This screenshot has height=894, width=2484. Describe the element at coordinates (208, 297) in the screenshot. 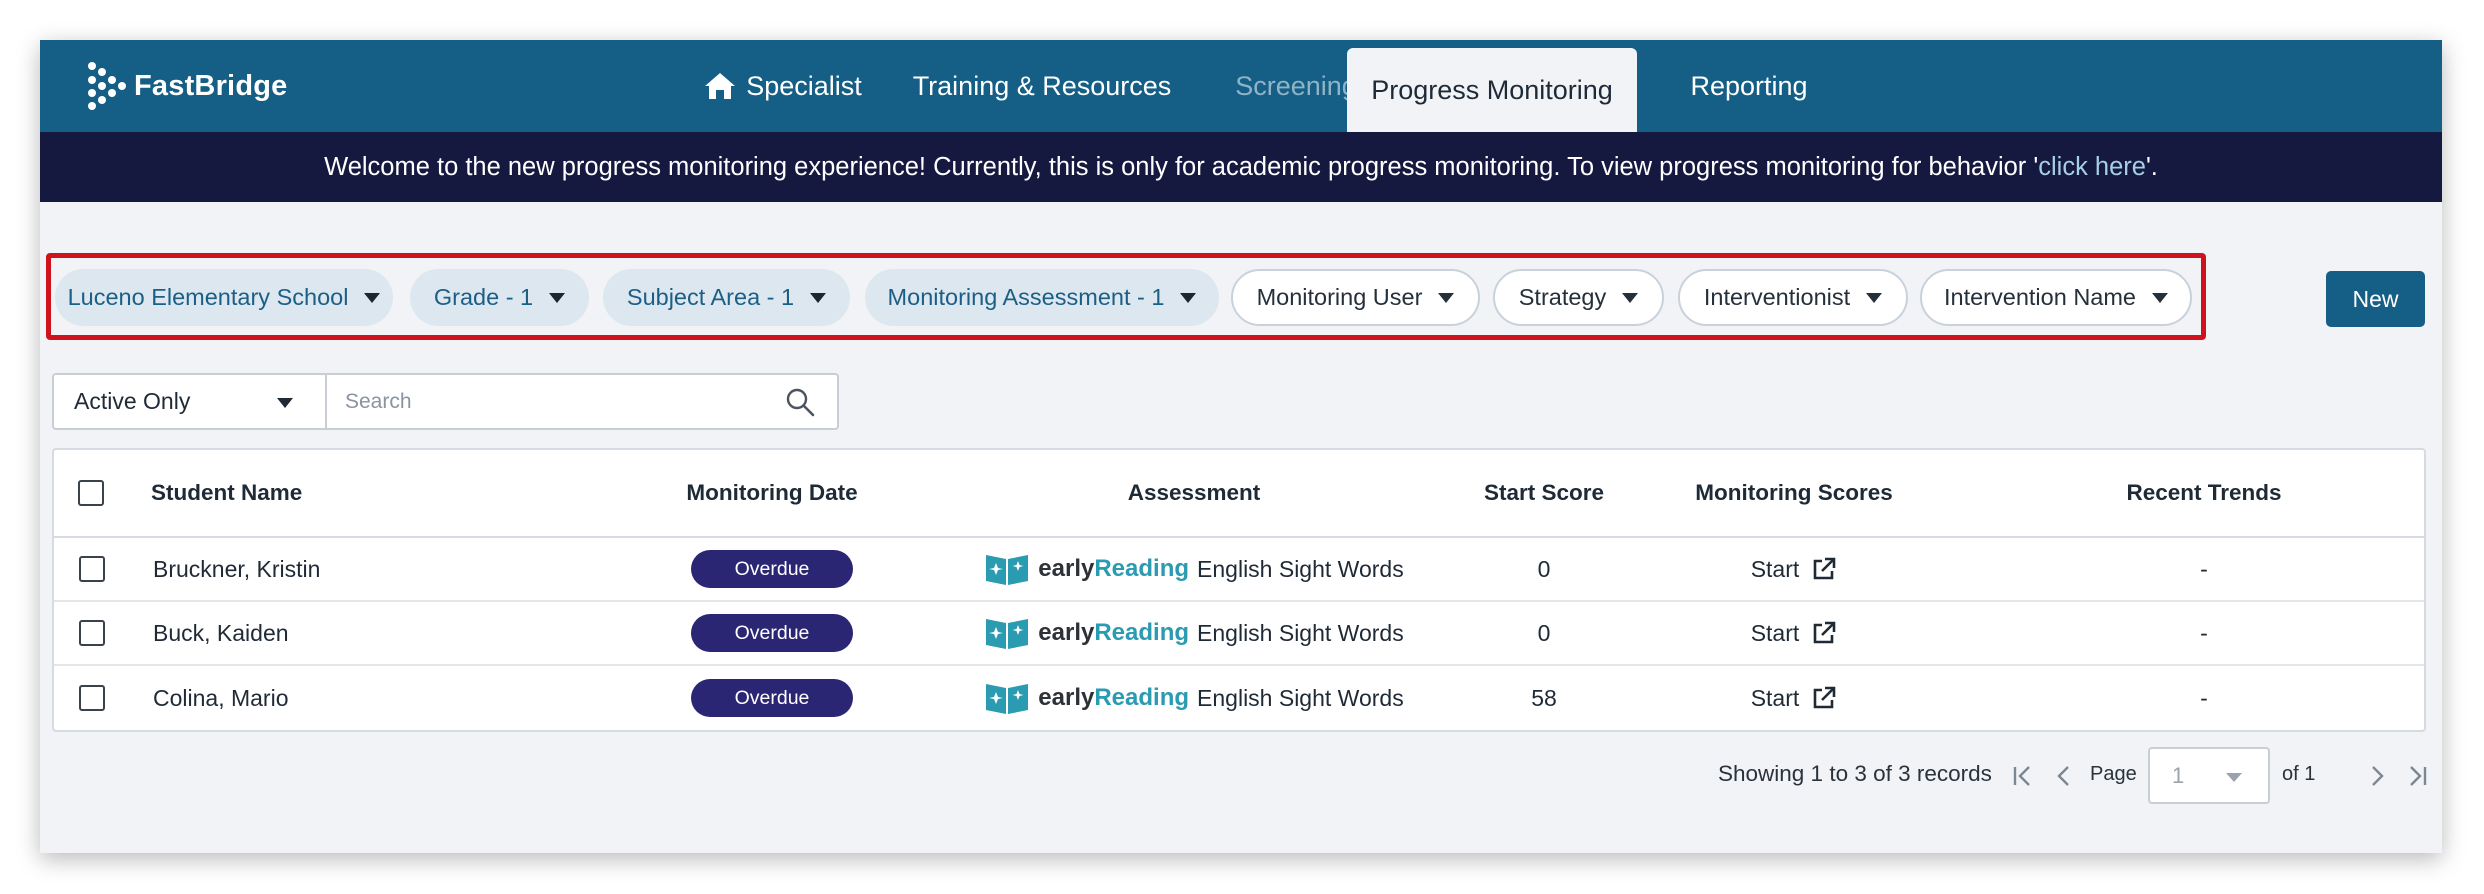

I see `filter-school-label: Luceno Elementary School` at that location.